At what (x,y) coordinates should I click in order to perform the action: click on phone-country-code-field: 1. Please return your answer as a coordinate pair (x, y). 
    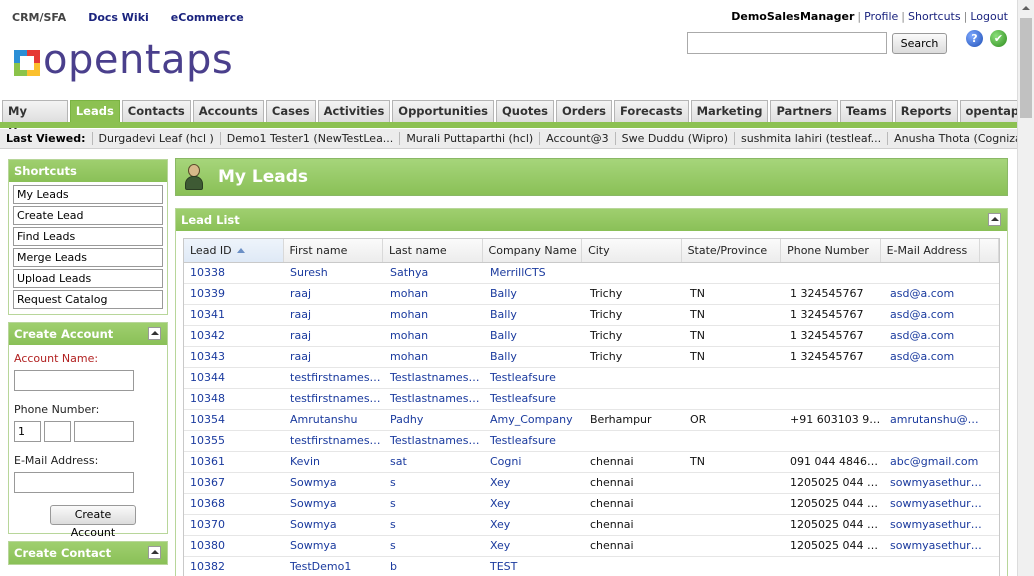
    Looking at the image, I should click on (27, 431).